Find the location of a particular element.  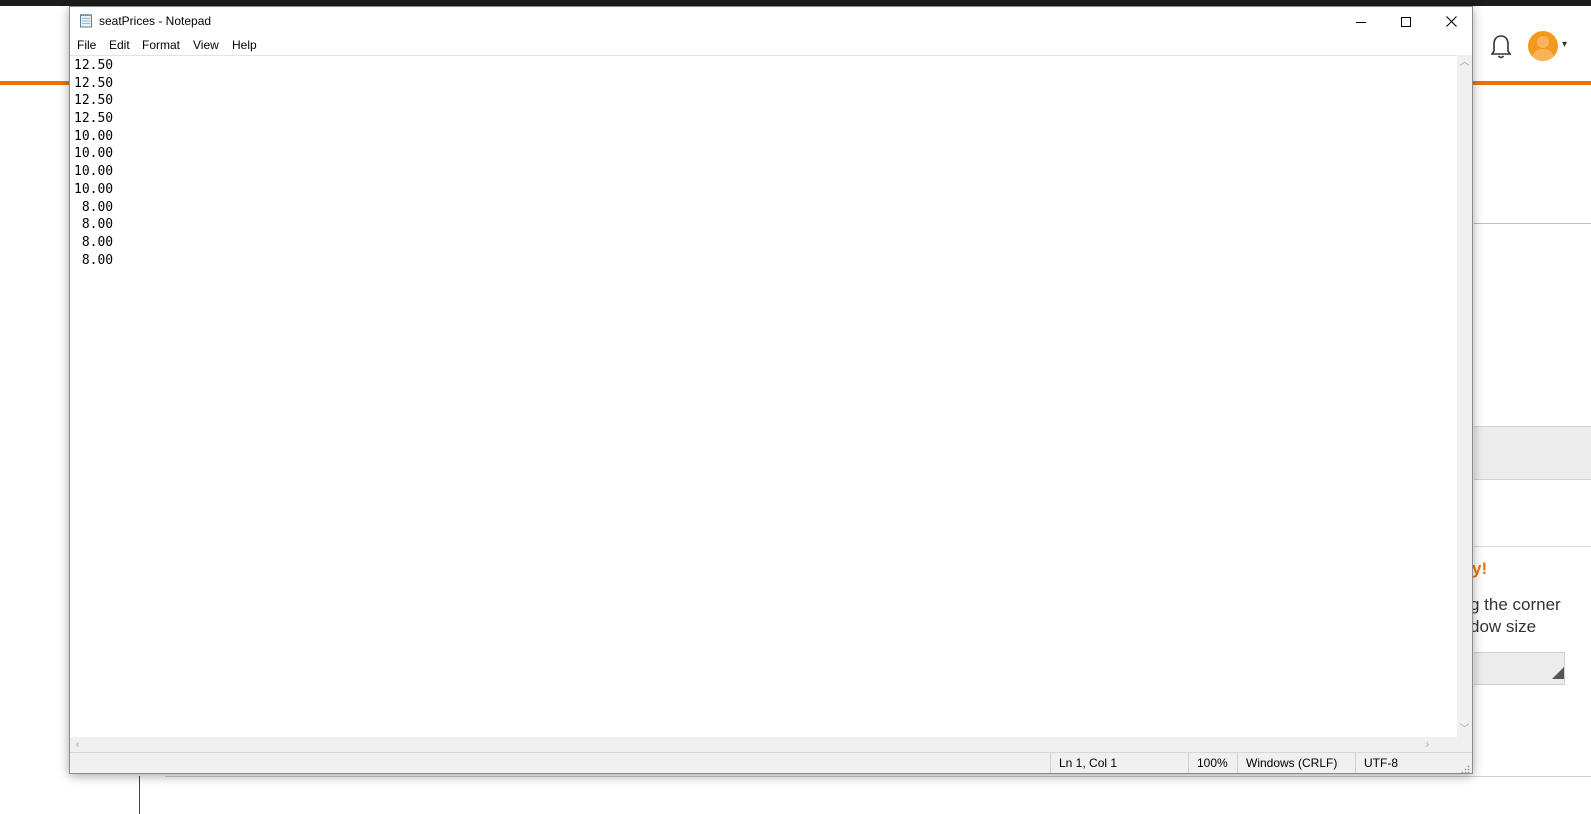

minimize-icon is located at coordinates (1361, 22).